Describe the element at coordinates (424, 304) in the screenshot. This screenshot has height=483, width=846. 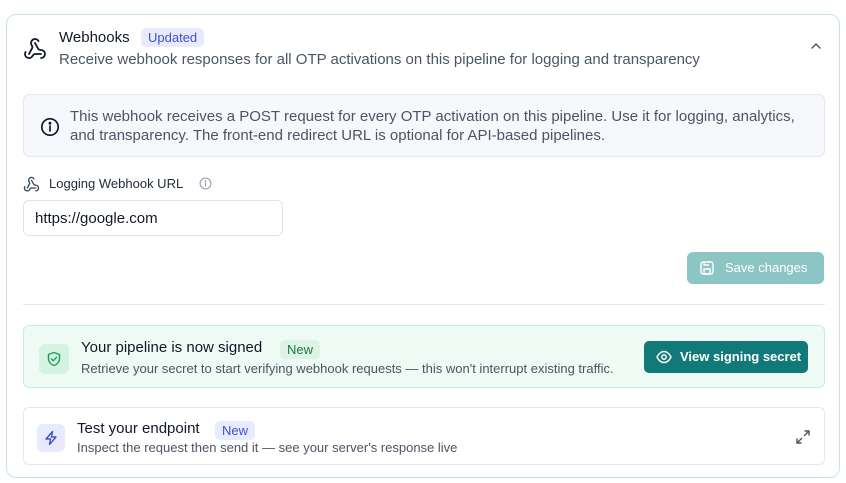
I see `divider` at that location.